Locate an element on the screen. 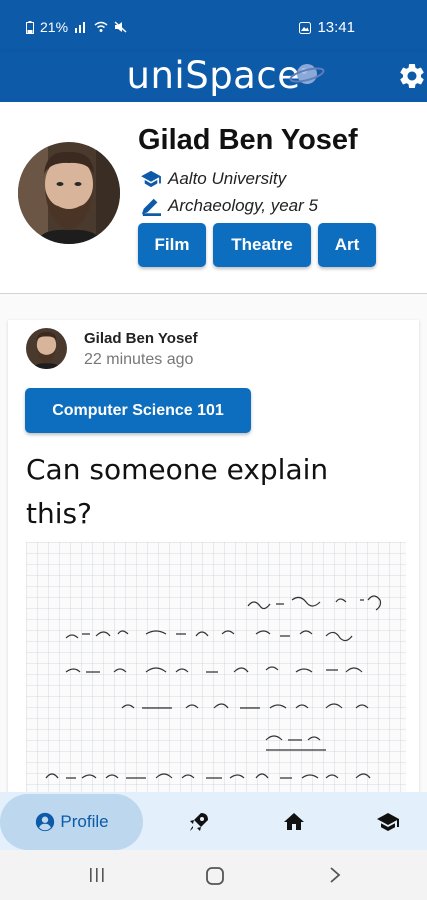 The width and height of the screenshot is (427, 900). app-title: uniSpace is located at coordinates (213, 75).